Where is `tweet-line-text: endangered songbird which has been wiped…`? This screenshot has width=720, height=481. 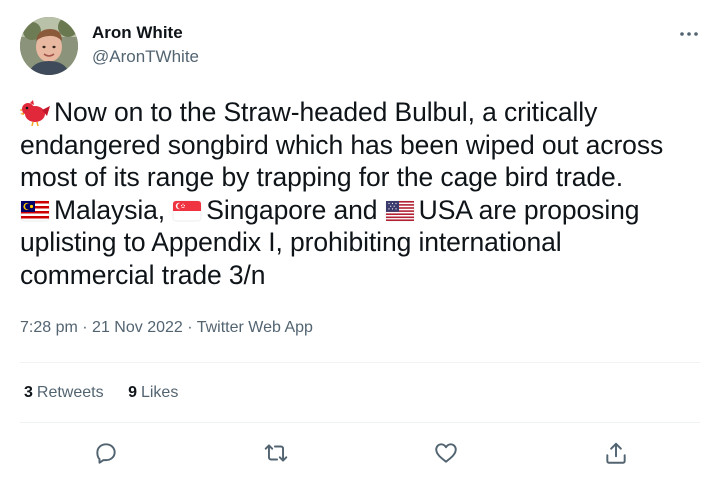 tweet-line-text: endangered songbird which has been wiped… is located at coordinates (342, 144).